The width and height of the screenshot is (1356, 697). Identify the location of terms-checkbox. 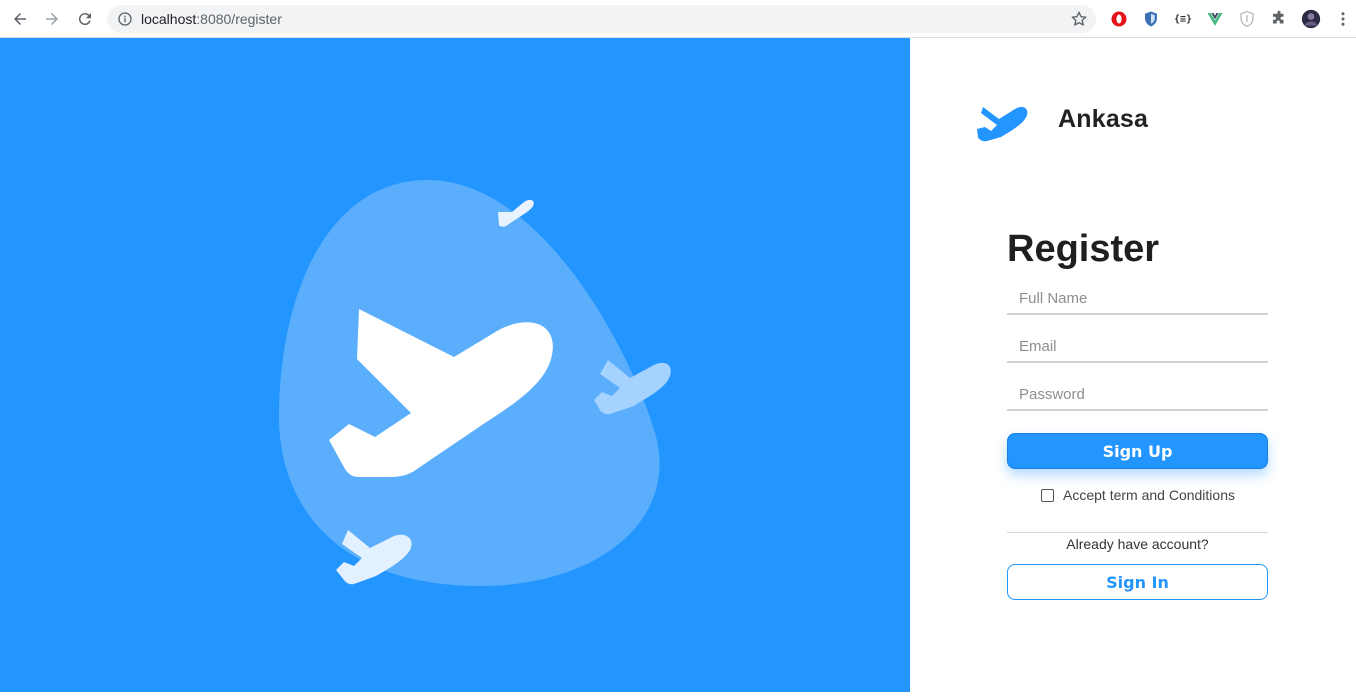
(1047, 495).